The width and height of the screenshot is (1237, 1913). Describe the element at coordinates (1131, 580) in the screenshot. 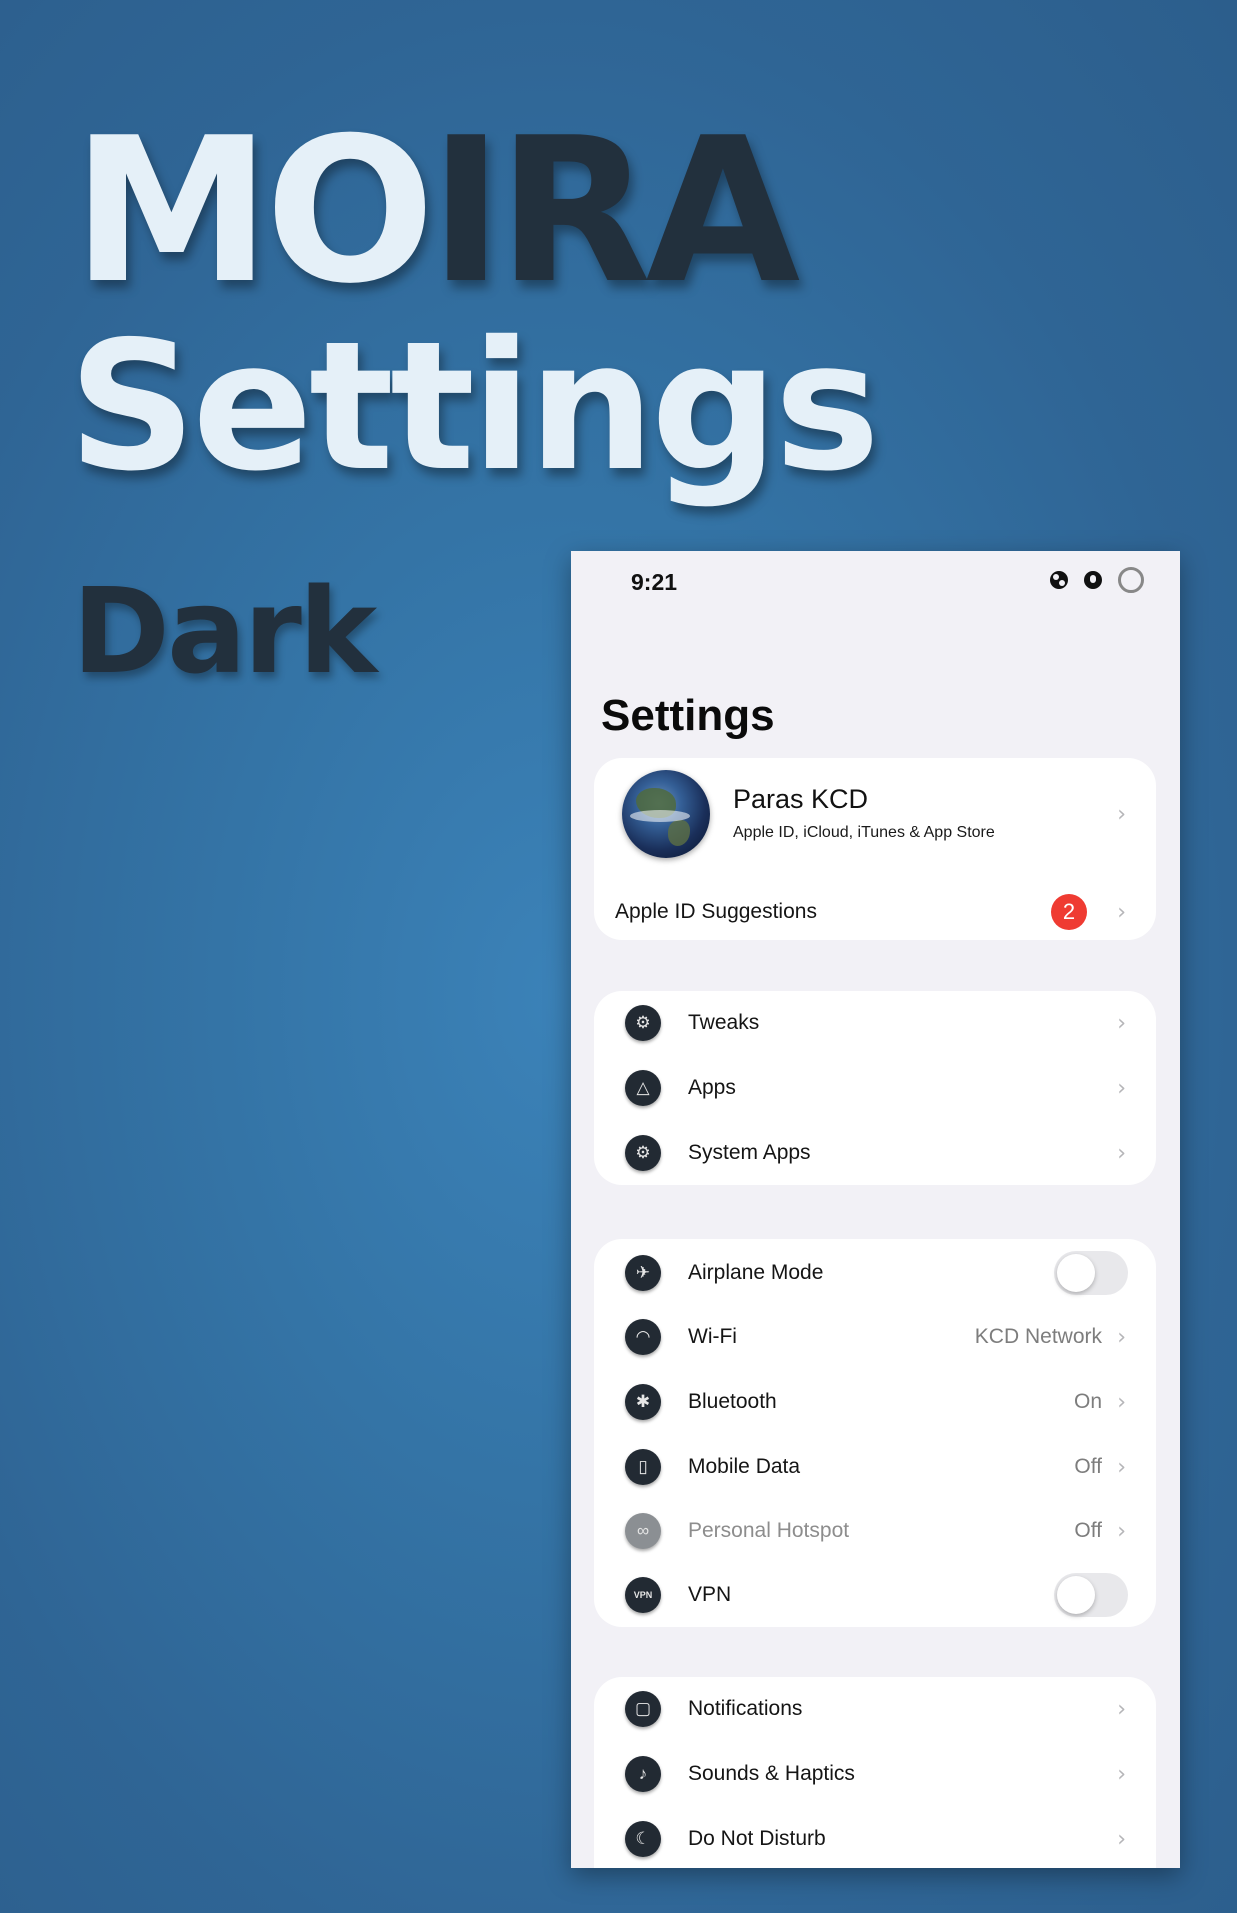

I see `battery-ring-icon` at that location.